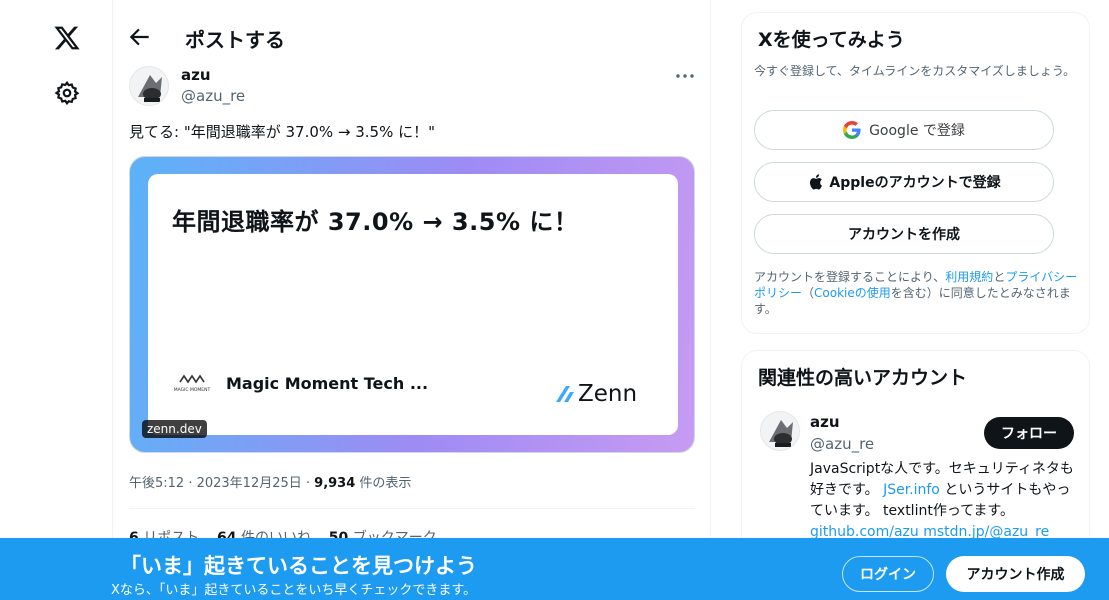 This screenshot has width=1109, height=600. I want to click on google-icon, so click(852, 130).